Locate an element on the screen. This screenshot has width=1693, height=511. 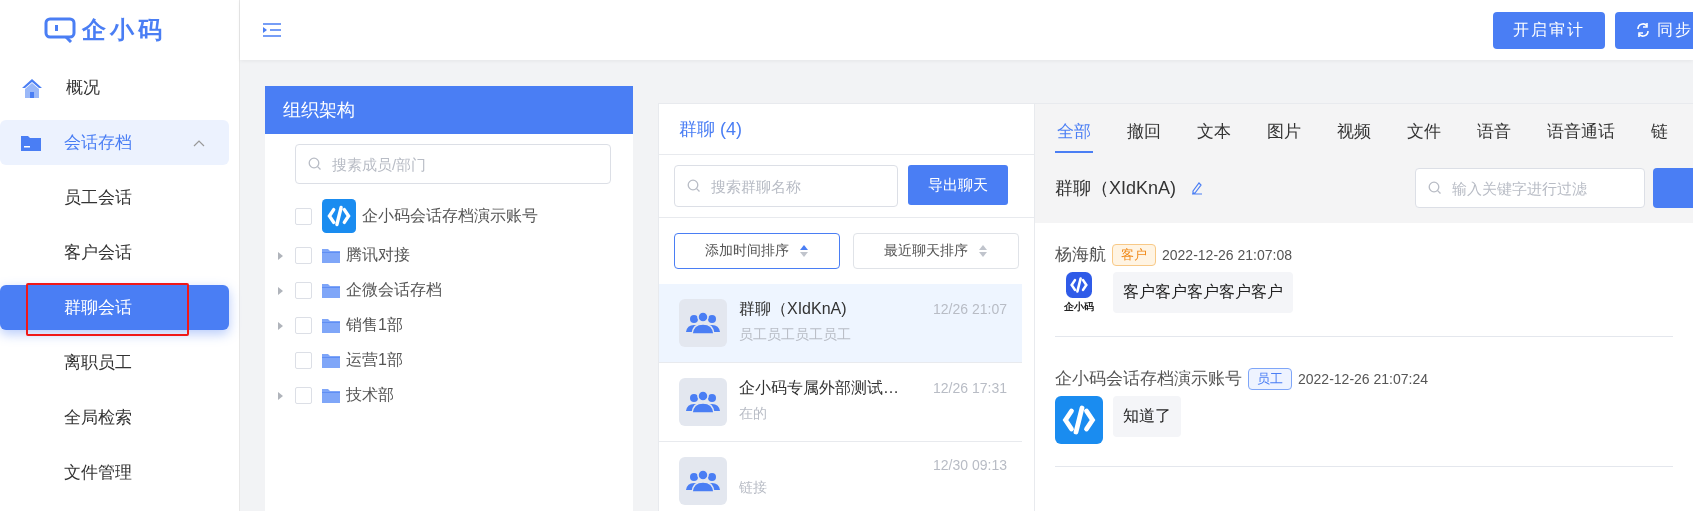
group-preview: 链接 is located at coordinates (753, 488).